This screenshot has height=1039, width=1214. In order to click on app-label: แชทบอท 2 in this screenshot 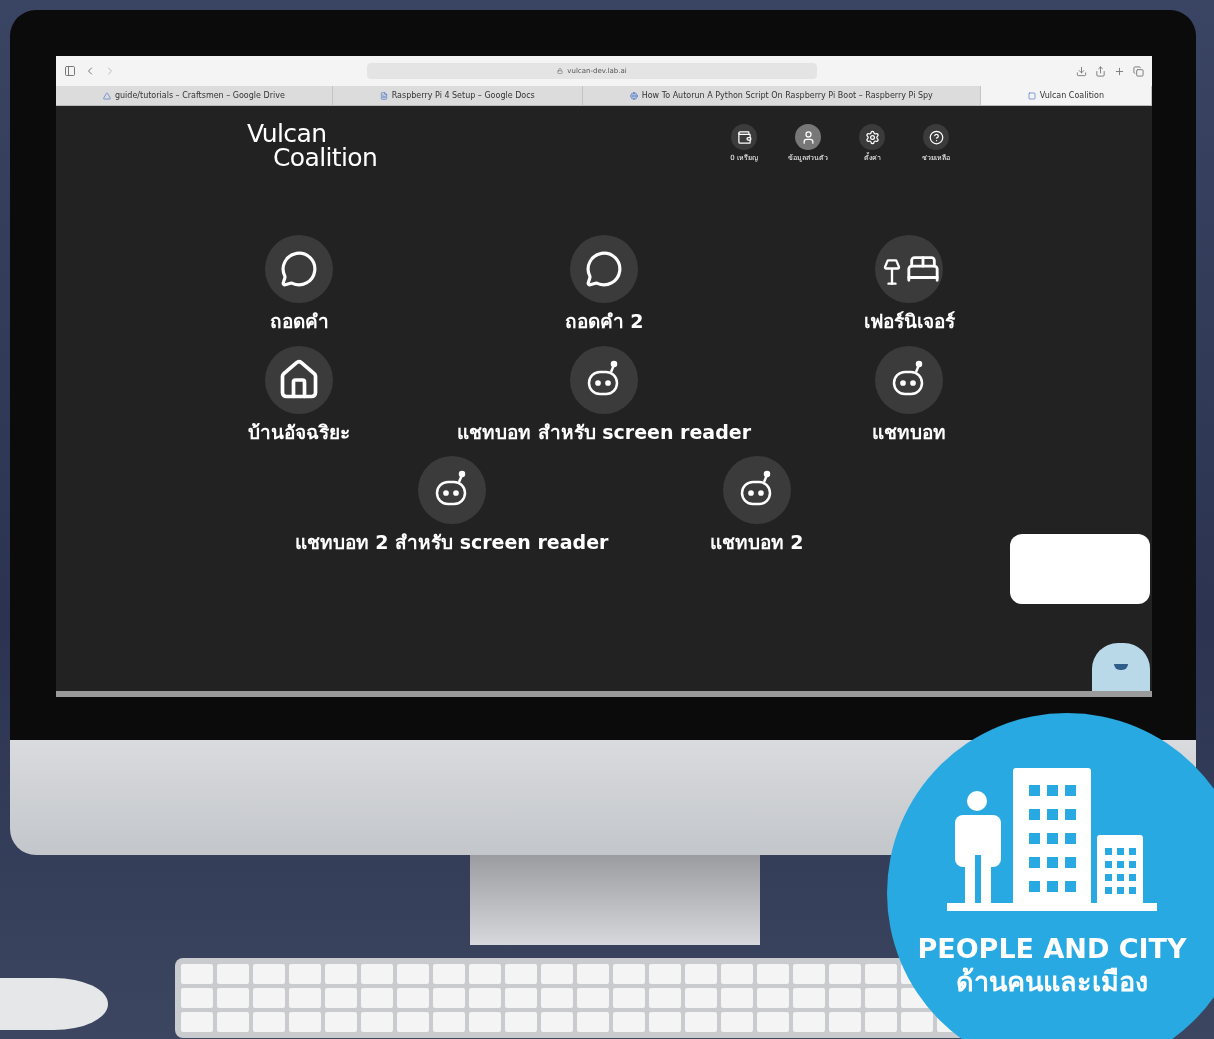, I will do `click(756, 542)`.